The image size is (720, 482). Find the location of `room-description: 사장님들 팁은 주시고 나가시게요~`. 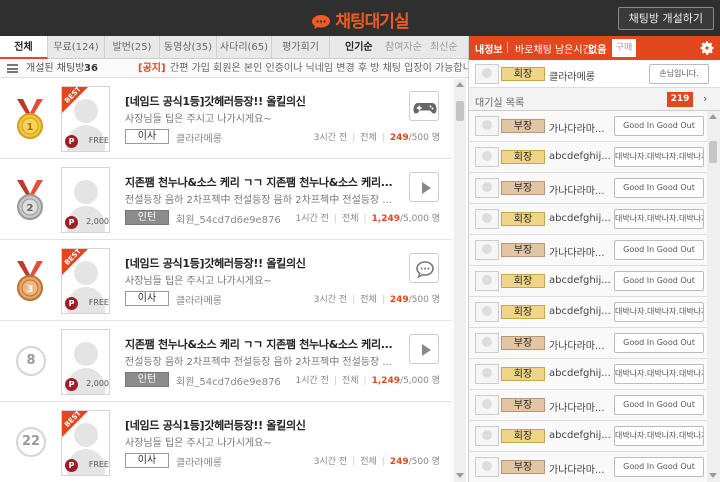

room-description: 사장님들 팁은 주시고 나가시게요~ is located at coordinates (198, 443).